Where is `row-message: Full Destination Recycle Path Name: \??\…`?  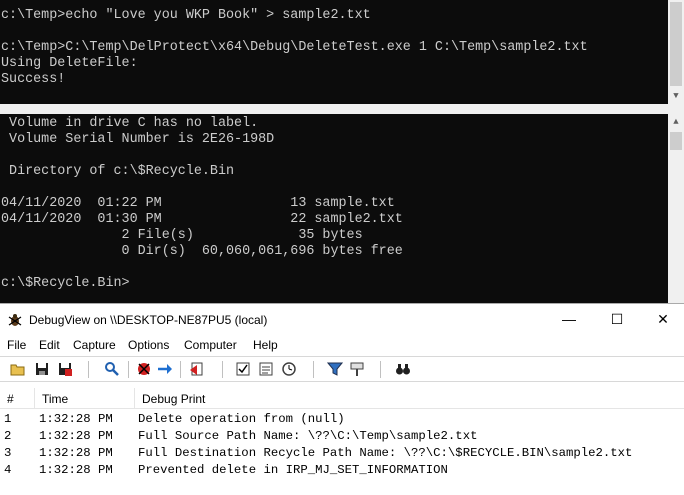
row-message: Full Destination Recycle Path Name: \??\… is located at coordinates (385, 453).